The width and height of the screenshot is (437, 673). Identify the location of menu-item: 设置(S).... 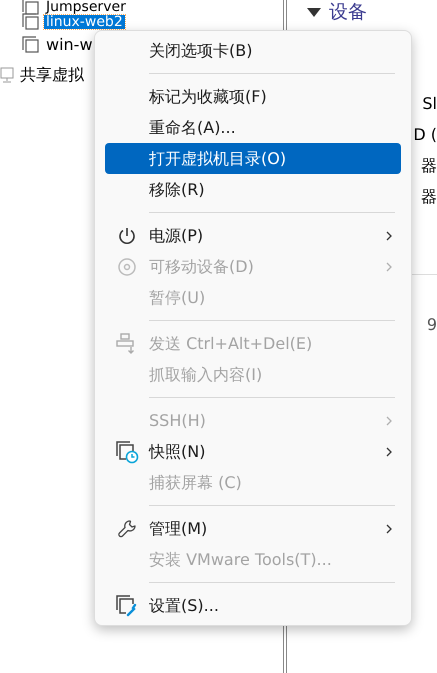
(253, 605).